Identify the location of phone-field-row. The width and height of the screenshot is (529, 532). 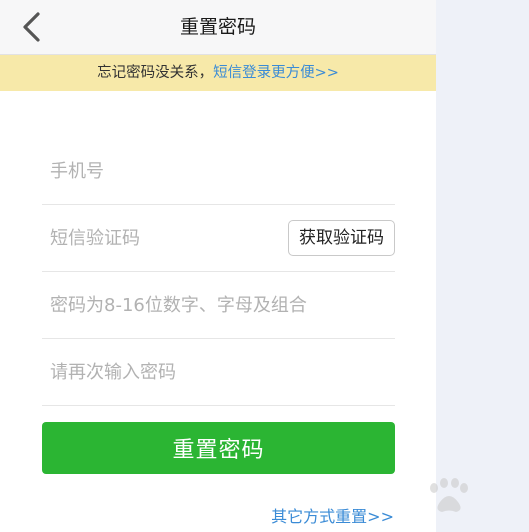
(218, 171).